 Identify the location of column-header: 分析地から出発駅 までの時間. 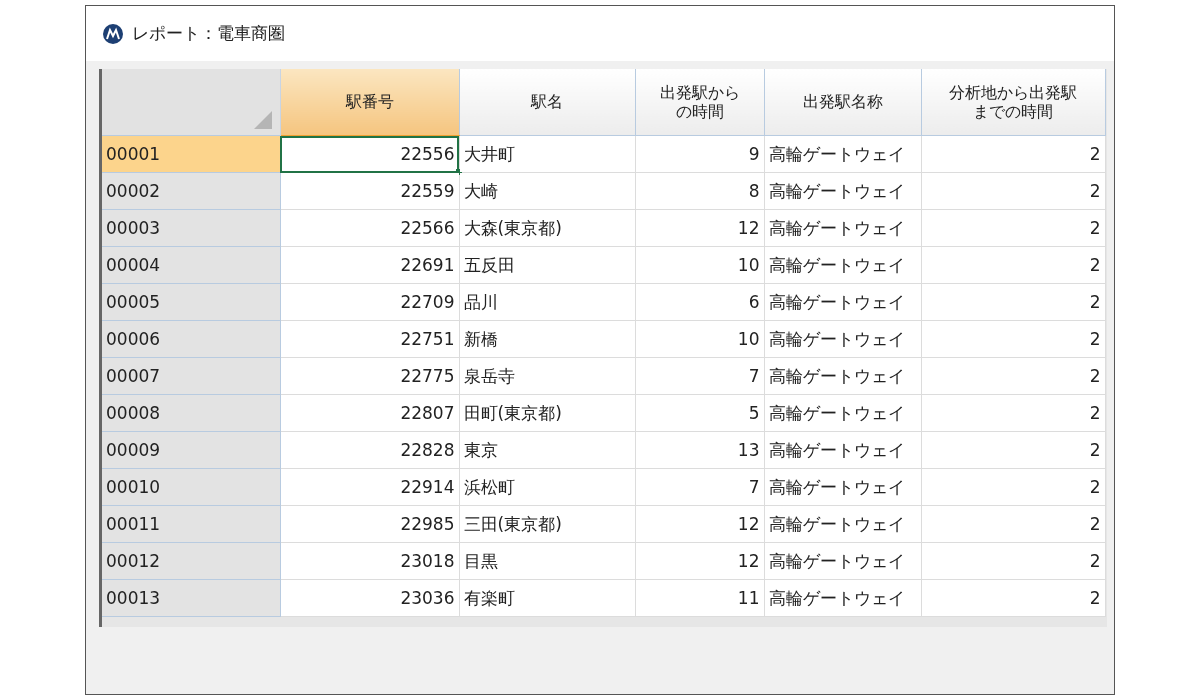
(1013, 102).